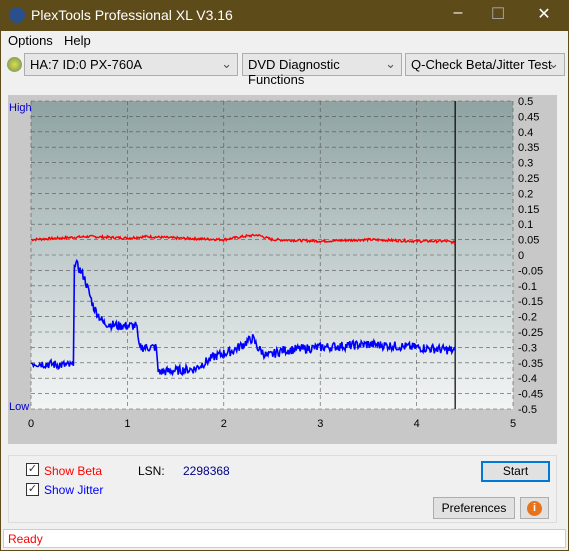 Image resolution: width=569 pixels, height=551 pixels. I want to click on x-tick-label: 0, so click(31, 424).